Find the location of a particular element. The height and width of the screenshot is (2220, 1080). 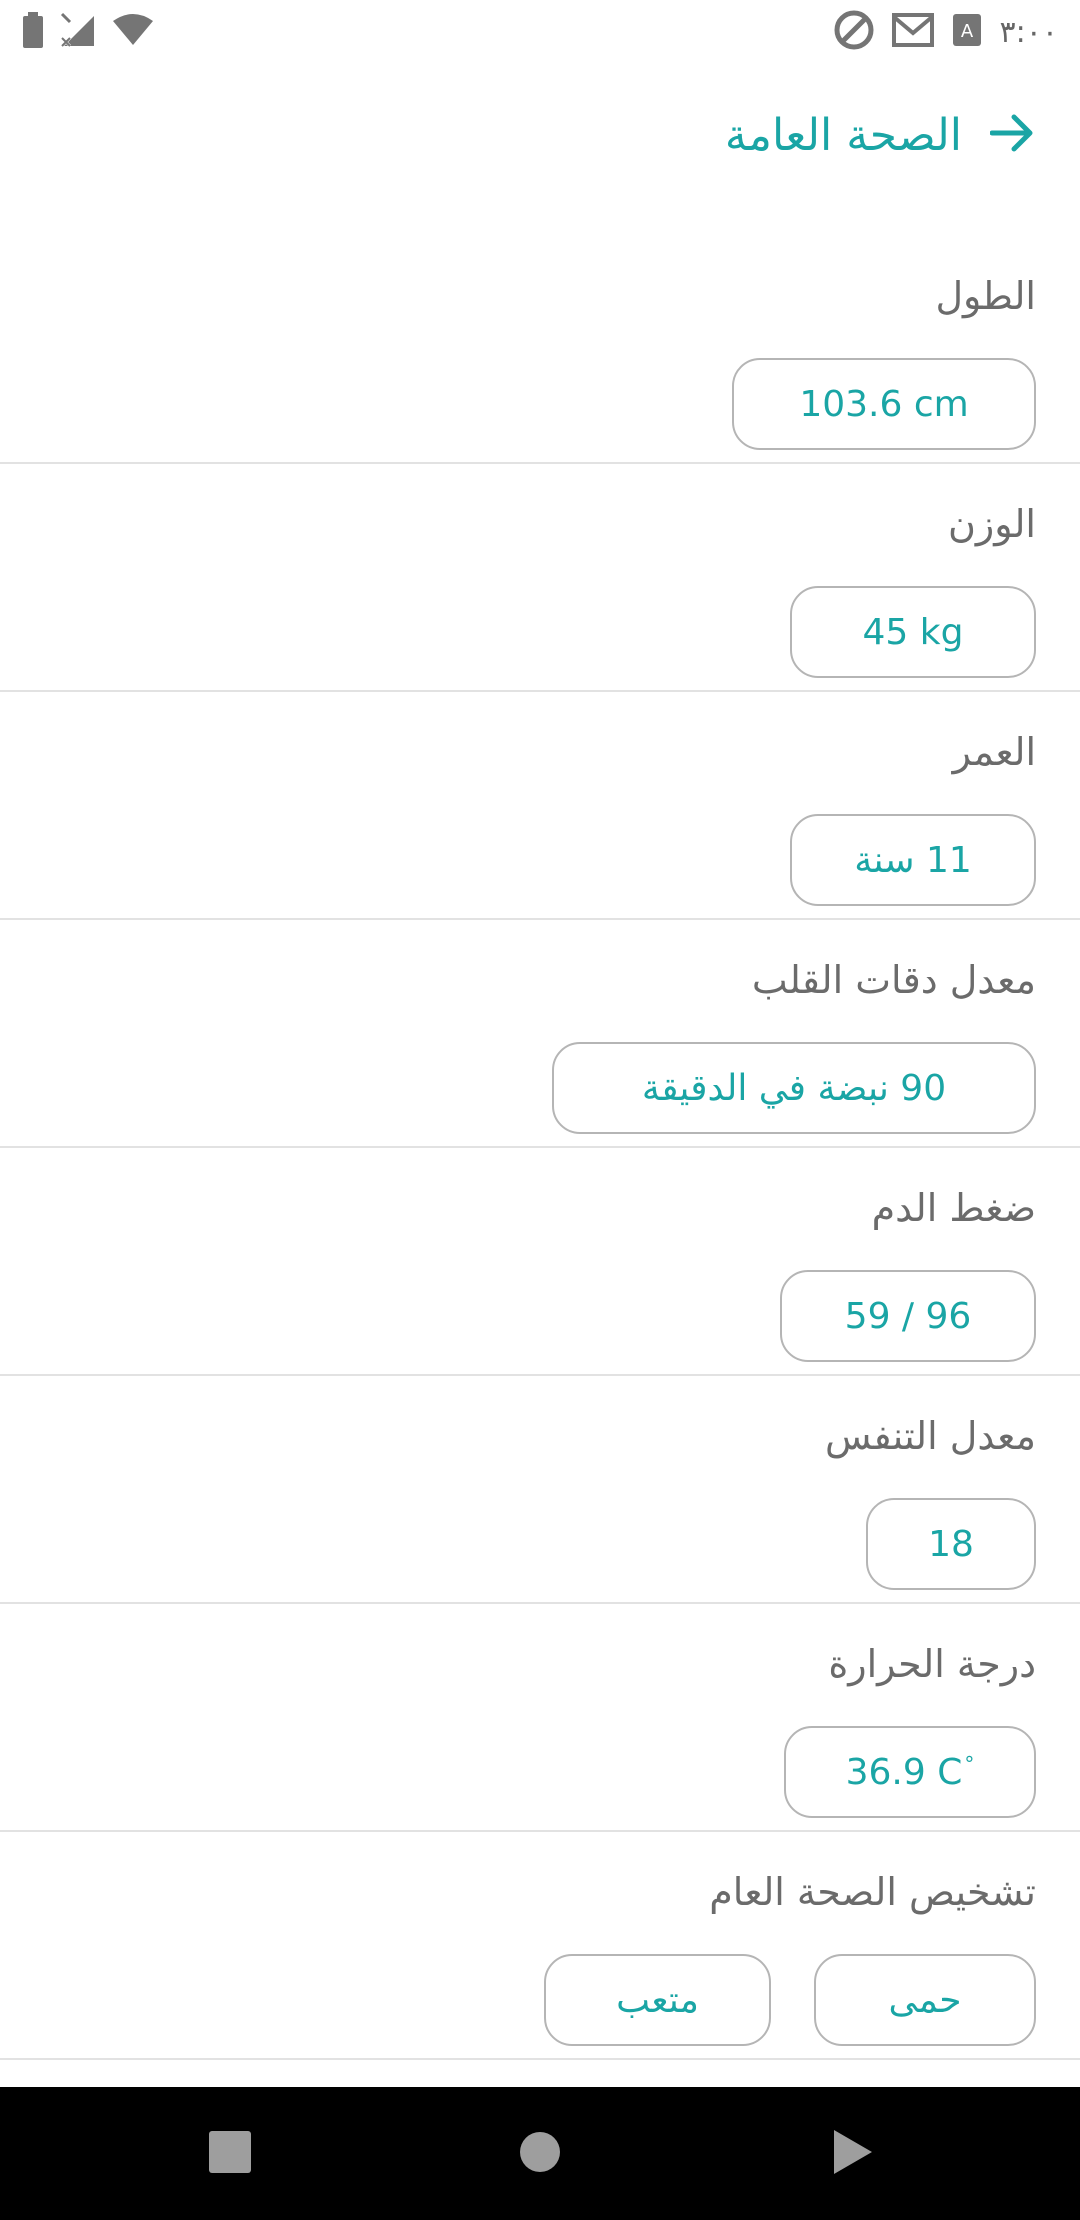

battery-icon is located at coordinates (33, 32).